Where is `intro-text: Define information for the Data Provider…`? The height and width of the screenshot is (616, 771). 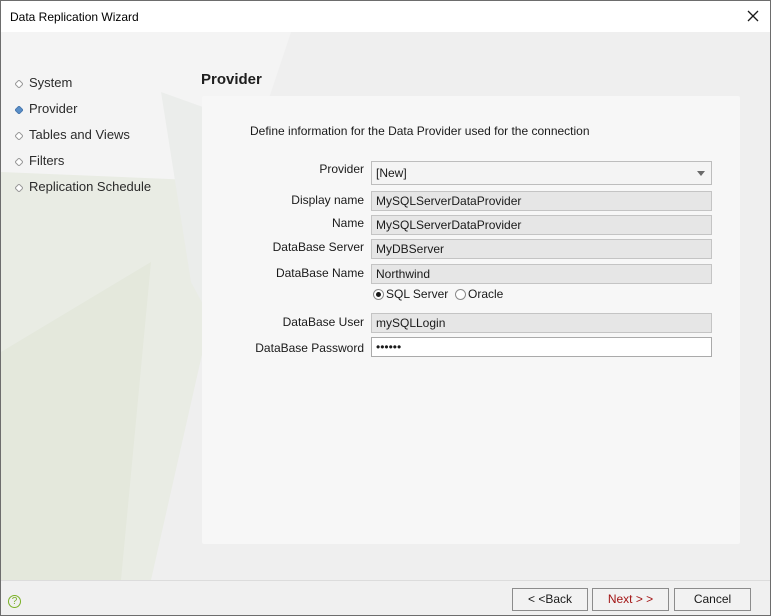 intro-text: Define information for the Data Provider… is located at coordinates (420, 131).